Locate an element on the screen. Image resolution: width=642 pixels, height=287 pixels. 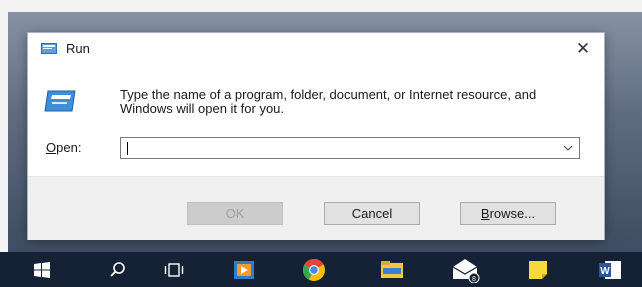
media-player-icon is located at coordinates (244, 270).